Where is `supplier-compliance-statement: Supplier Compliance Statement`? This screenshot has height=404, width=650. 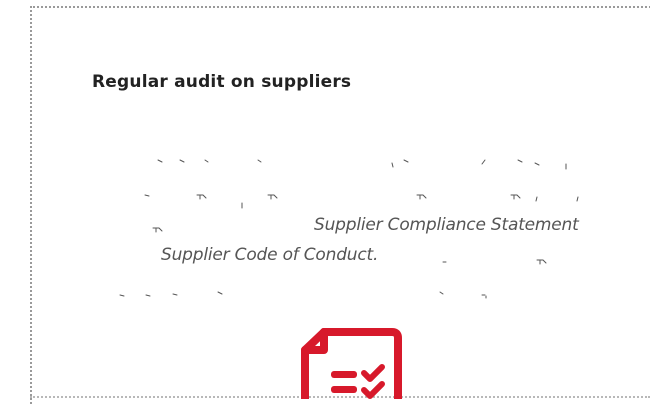 supplier-compliance-statement: Supplier Compliance Statement is located at coordinates (446, 225).